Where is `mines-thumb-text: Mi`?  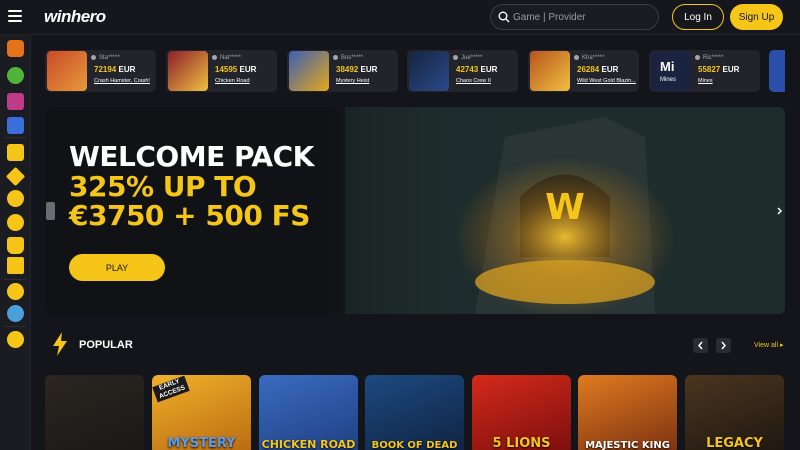 mines-thumb-text: Mi is located at coordinates (667, 66).